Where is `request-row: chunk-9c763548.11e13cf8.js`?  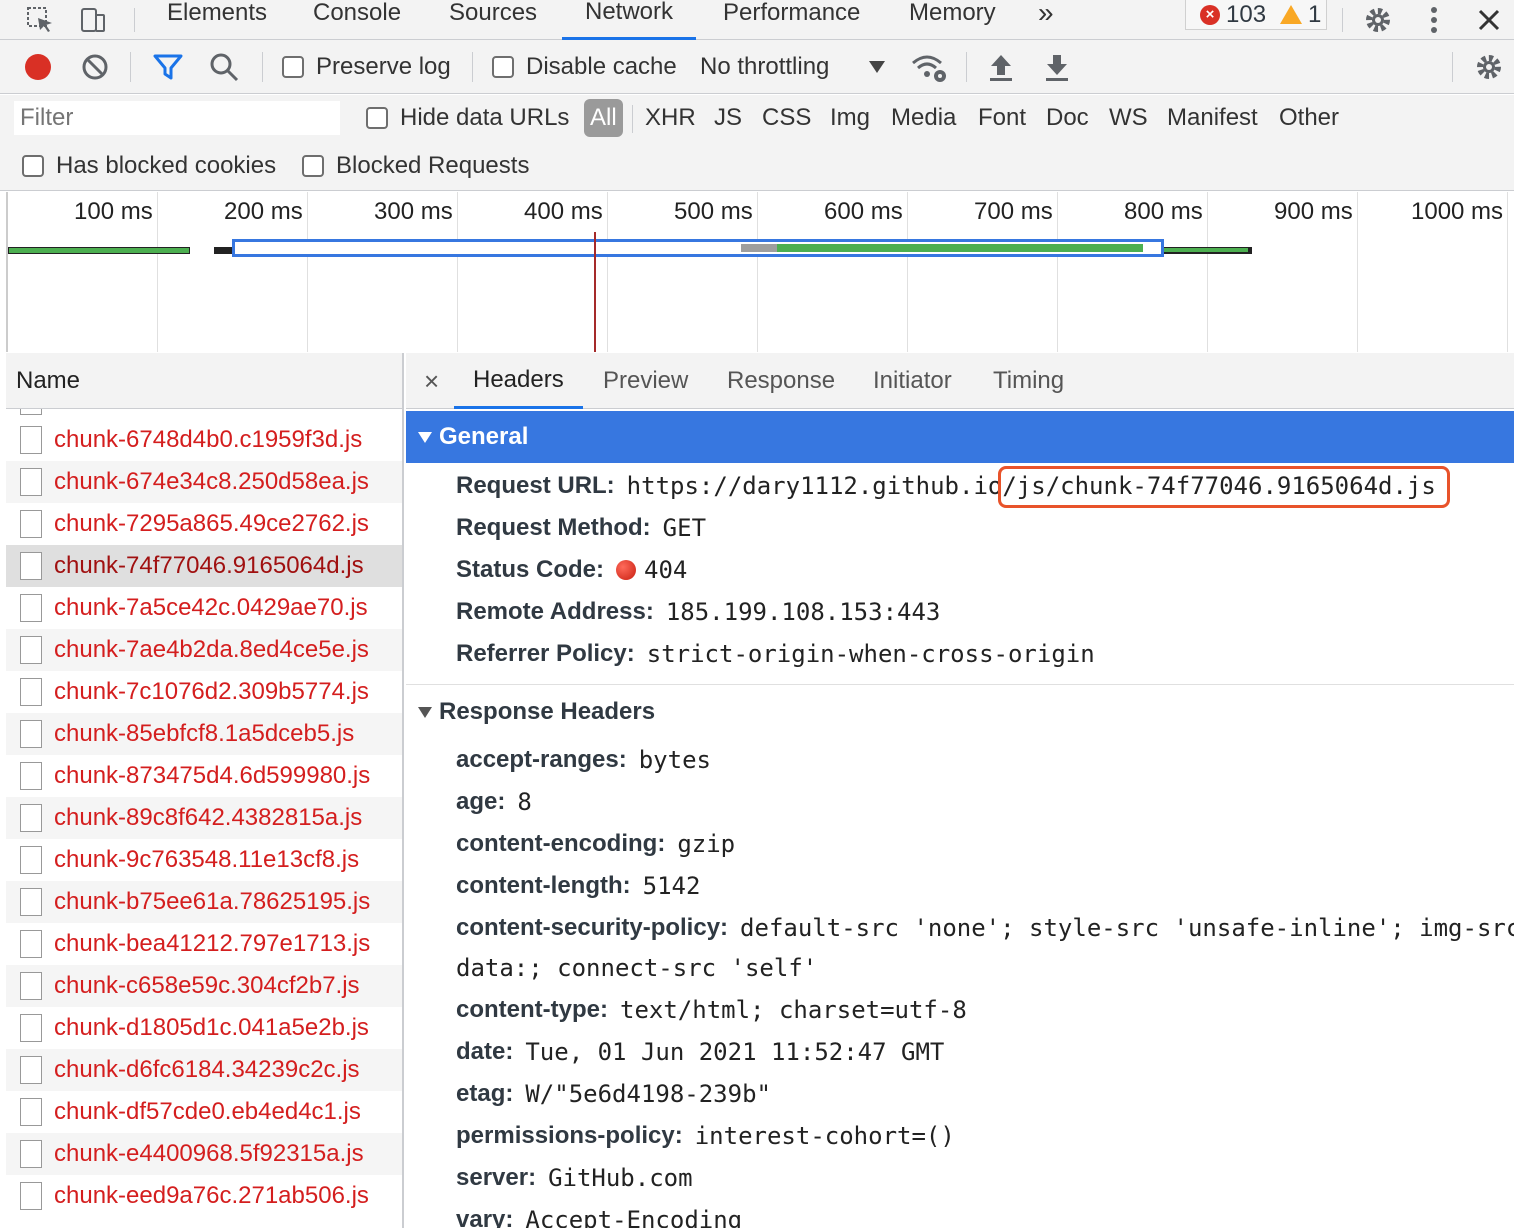
request-row: chunk-9c763548.11e13cf8.js is located at coordinates (204, 860).